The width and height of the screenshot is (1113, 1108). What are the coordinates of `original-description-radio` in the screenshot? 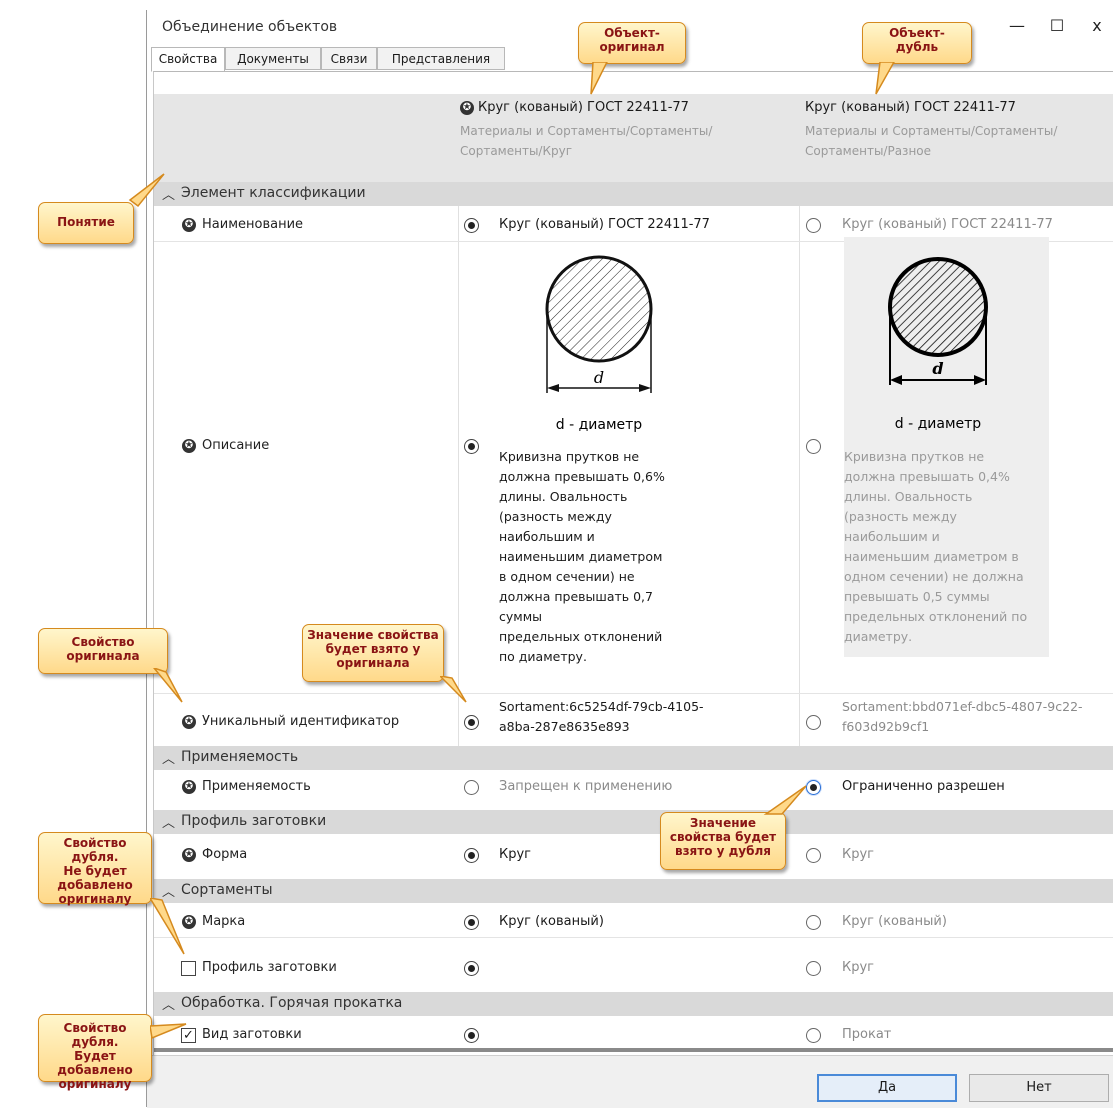 It's located at (471, 446).